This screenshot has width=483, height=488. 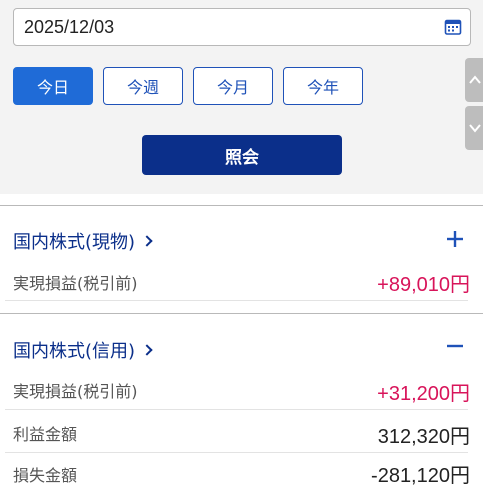 I want to click on realized-pl-value: +89,010円, so click(x=423, y=285).